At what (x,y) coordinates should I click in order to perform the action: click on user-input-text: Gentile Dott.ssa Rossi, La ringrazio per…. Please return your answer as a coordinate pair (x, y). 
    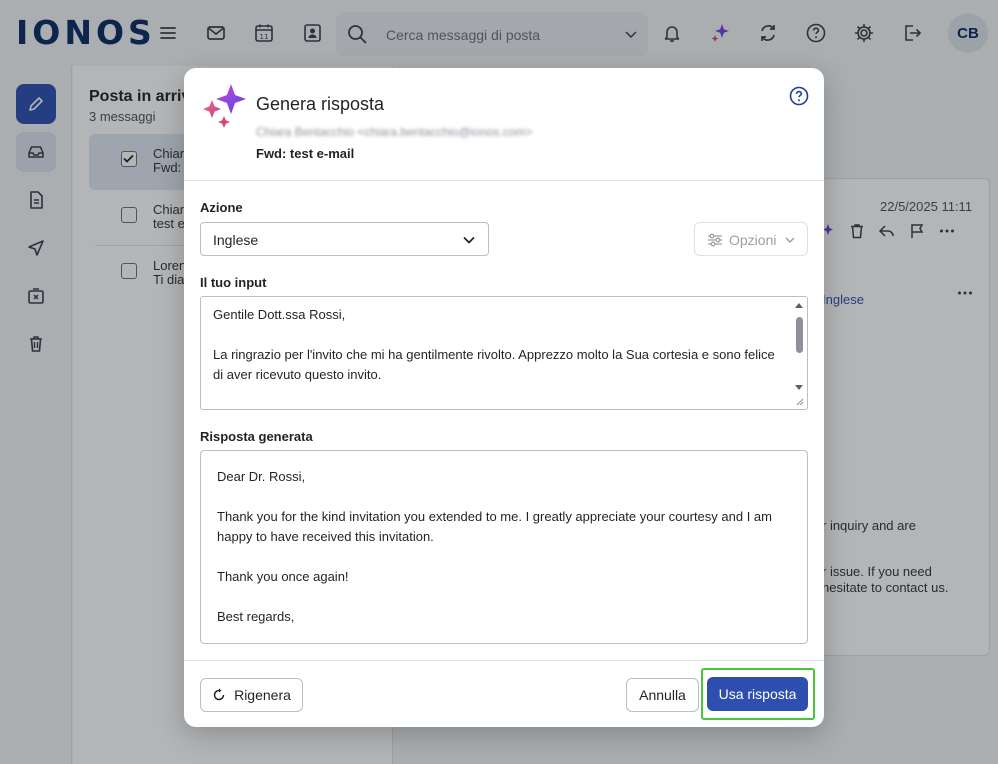
    Looking at the image, I should click on (498, 357).